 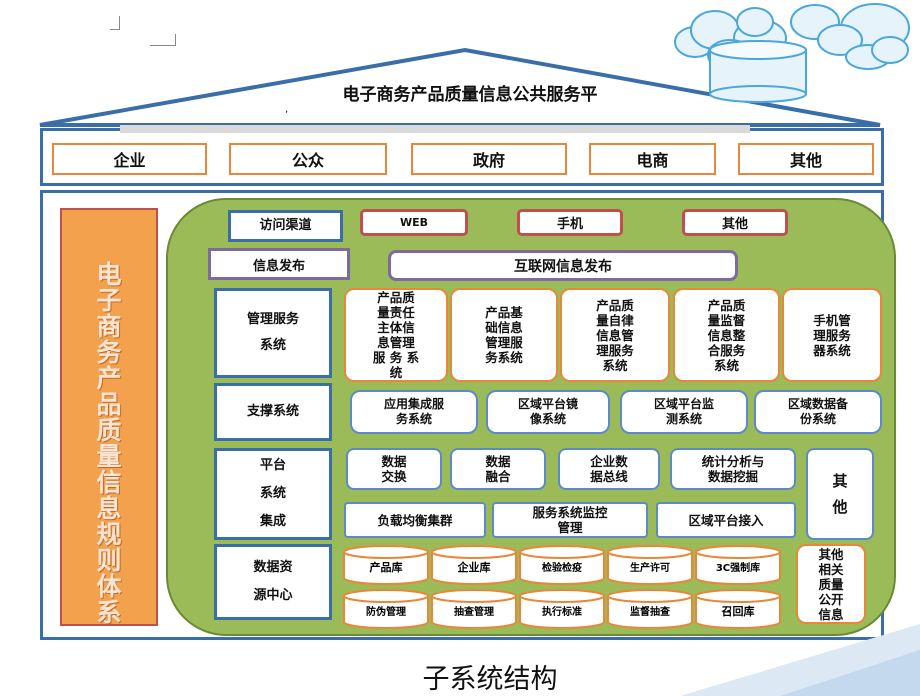 What do you see at coordinates (562, 587) in the screenshot?
I see `database-cylinders: 产品库 企业库 检验检疫 生产许可 3C强制库防伪管理 抽查管理 执行标准 监督抽查 召回库` at bounding box center [562, 587].